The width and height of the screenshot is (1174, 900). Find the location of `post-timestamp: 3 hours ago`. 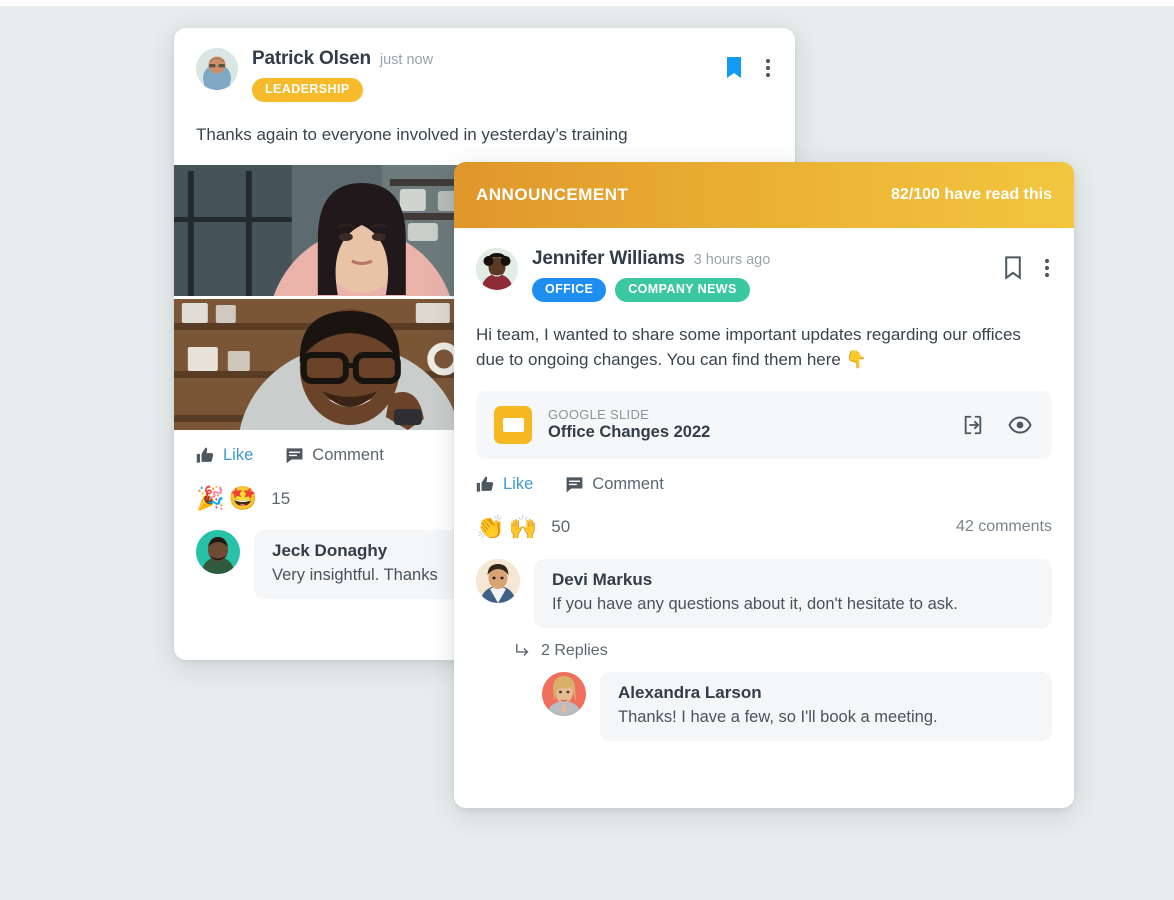

post-timestamp: 3 hours ago is located at coordinates (732, 260).